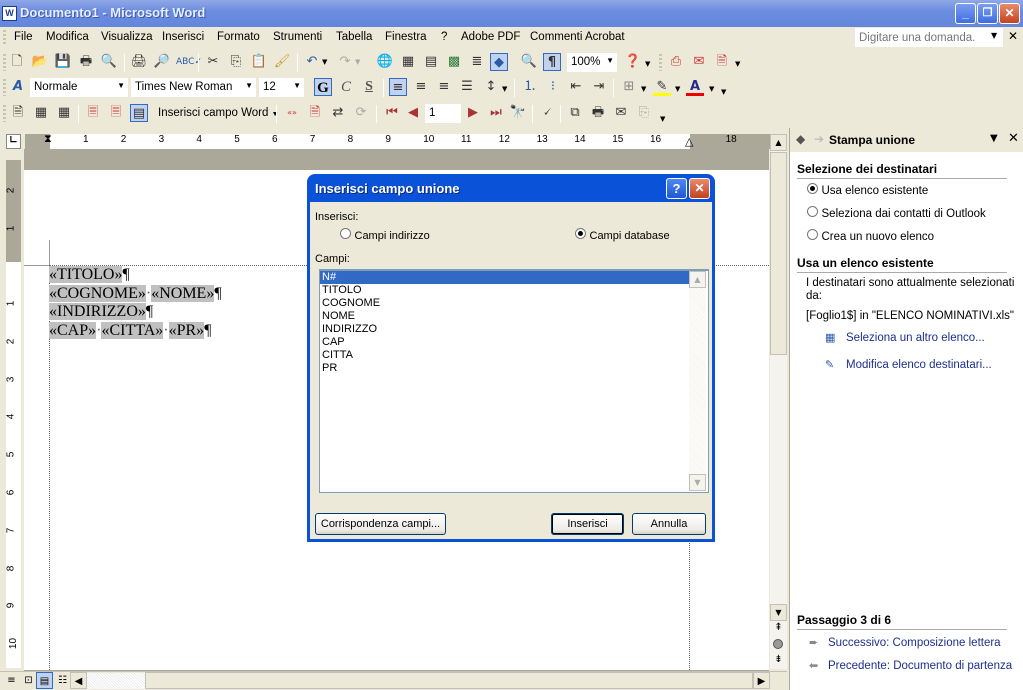  I want to click on format-painter-icon: 🖌, so click(282, 62).